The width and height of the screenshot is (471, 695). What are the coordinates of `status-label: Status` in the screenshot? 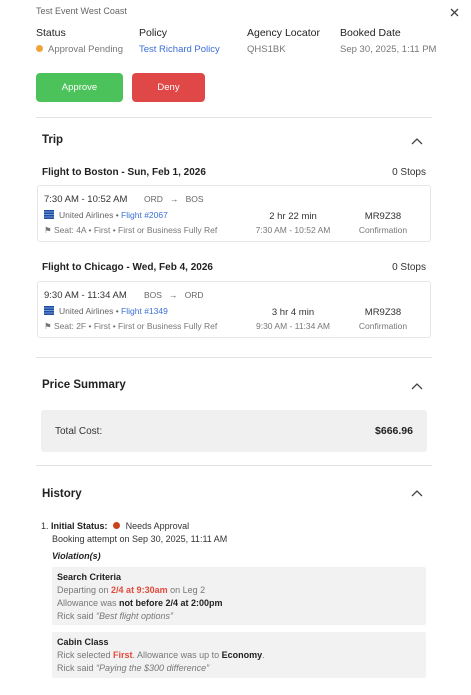 It's located at (51, 33).